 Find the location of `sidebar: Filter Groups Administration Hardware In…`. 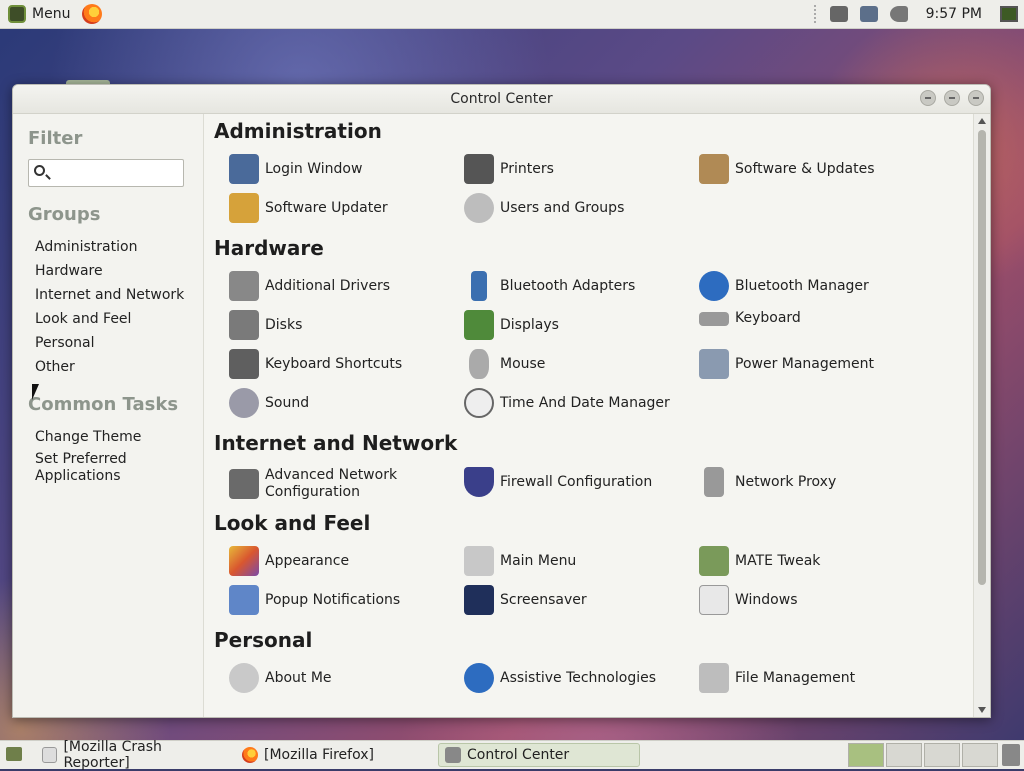

sidebar: Filter Groups Administration Hardware In… is located at coordinates (108, 415).